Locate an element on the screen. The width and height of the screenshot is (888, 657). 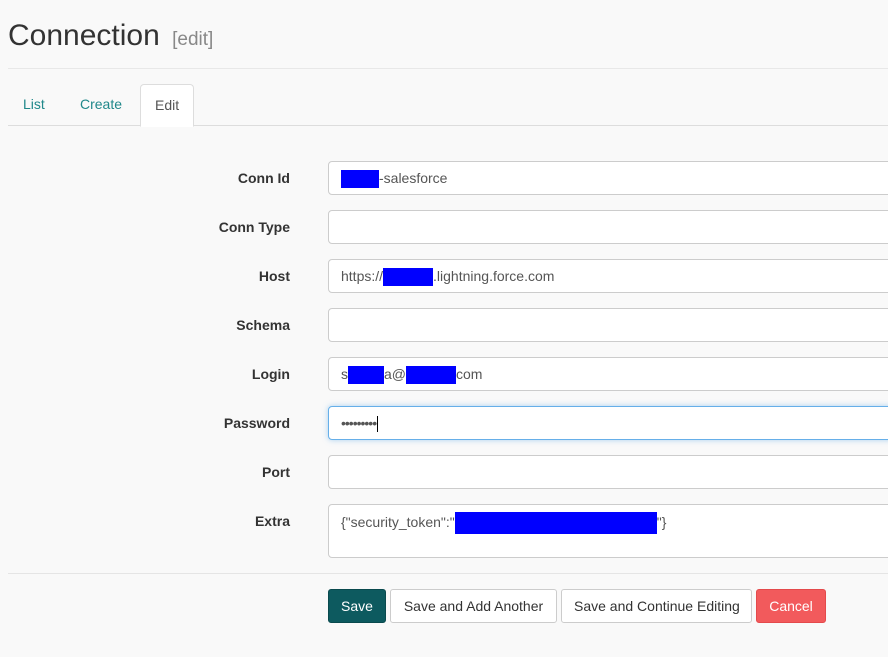
page-title: Connection [edit] is located at coordinates (110, 38).